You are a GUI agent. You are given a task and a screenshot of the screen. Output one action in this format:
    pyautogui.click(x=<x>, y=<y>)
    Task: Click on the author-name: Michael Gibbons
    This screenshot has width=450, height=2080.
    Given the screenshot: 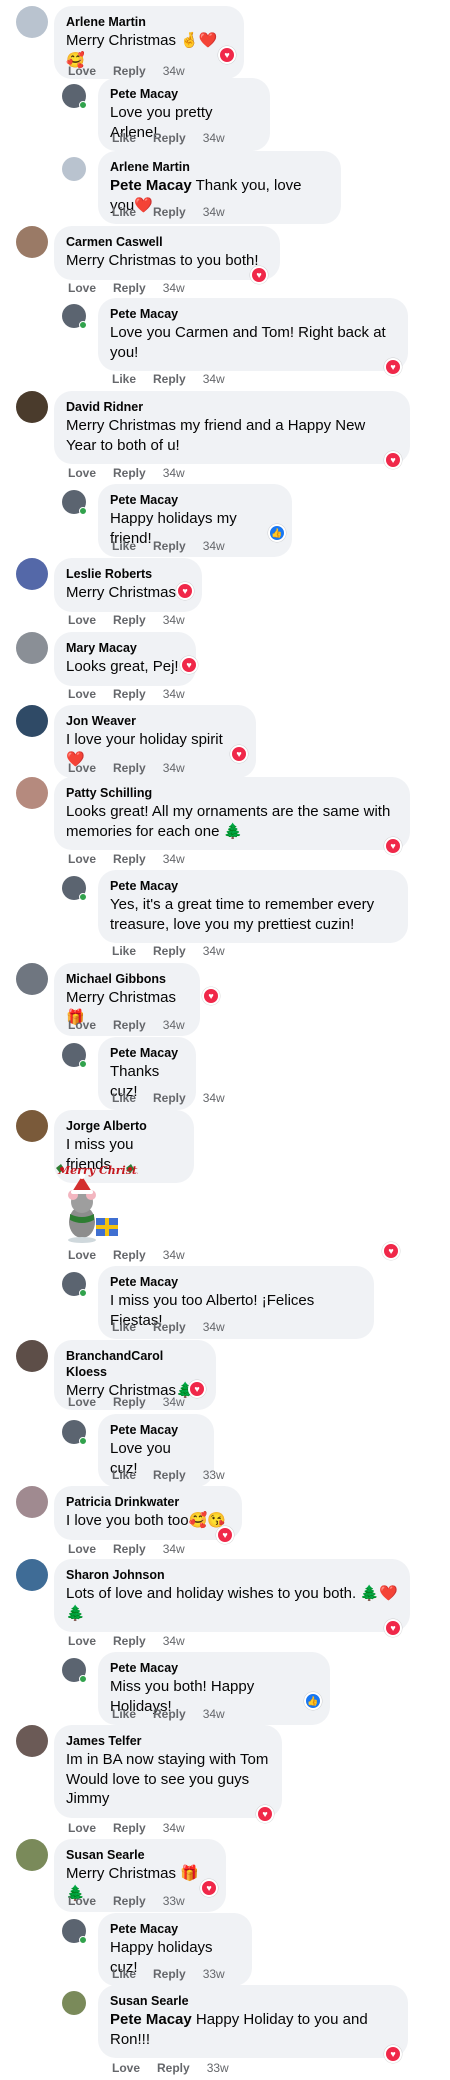 What is the action you would take?
    pyautogui.click(x=127, y=979)
    